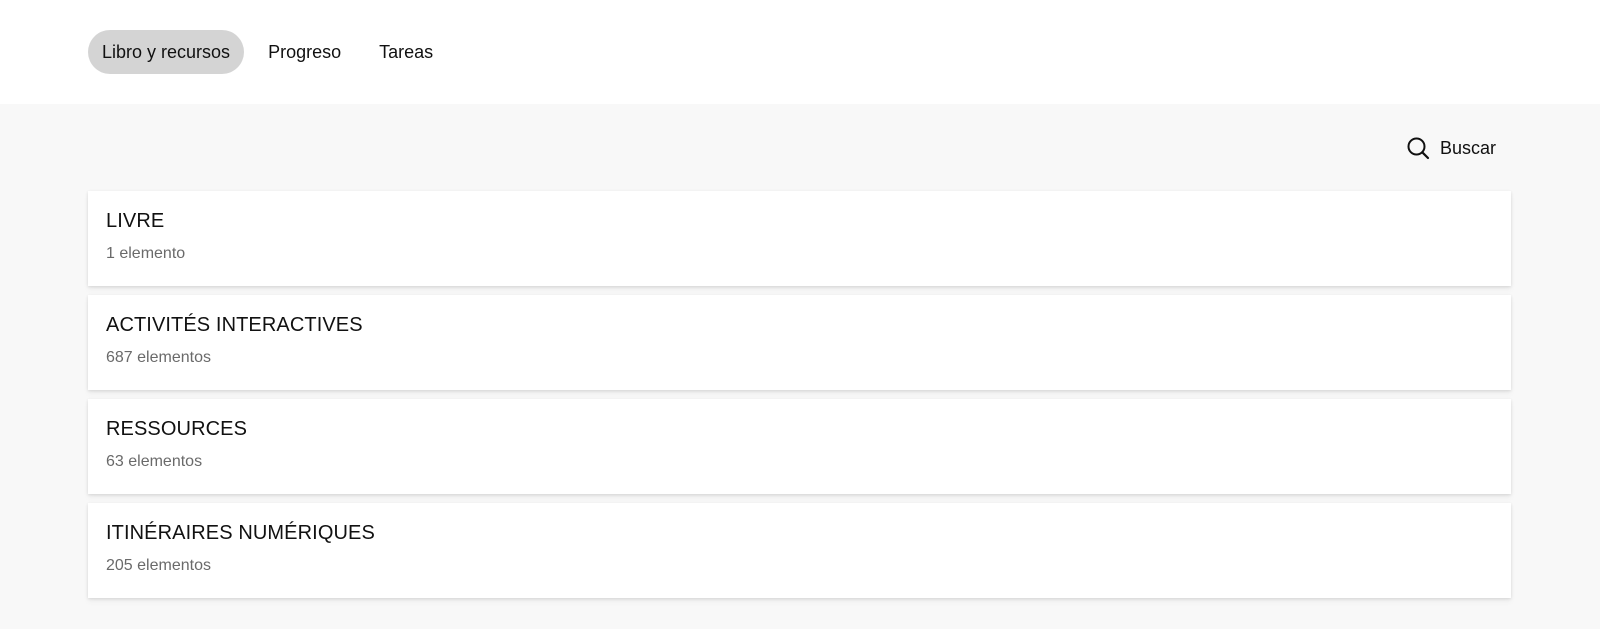  Describe the element at coordinates (799, 342) in the screenshot. I see `section-activites-interactives: ACTIVITÉS INTERACTIVES 687 elementos` at that location.